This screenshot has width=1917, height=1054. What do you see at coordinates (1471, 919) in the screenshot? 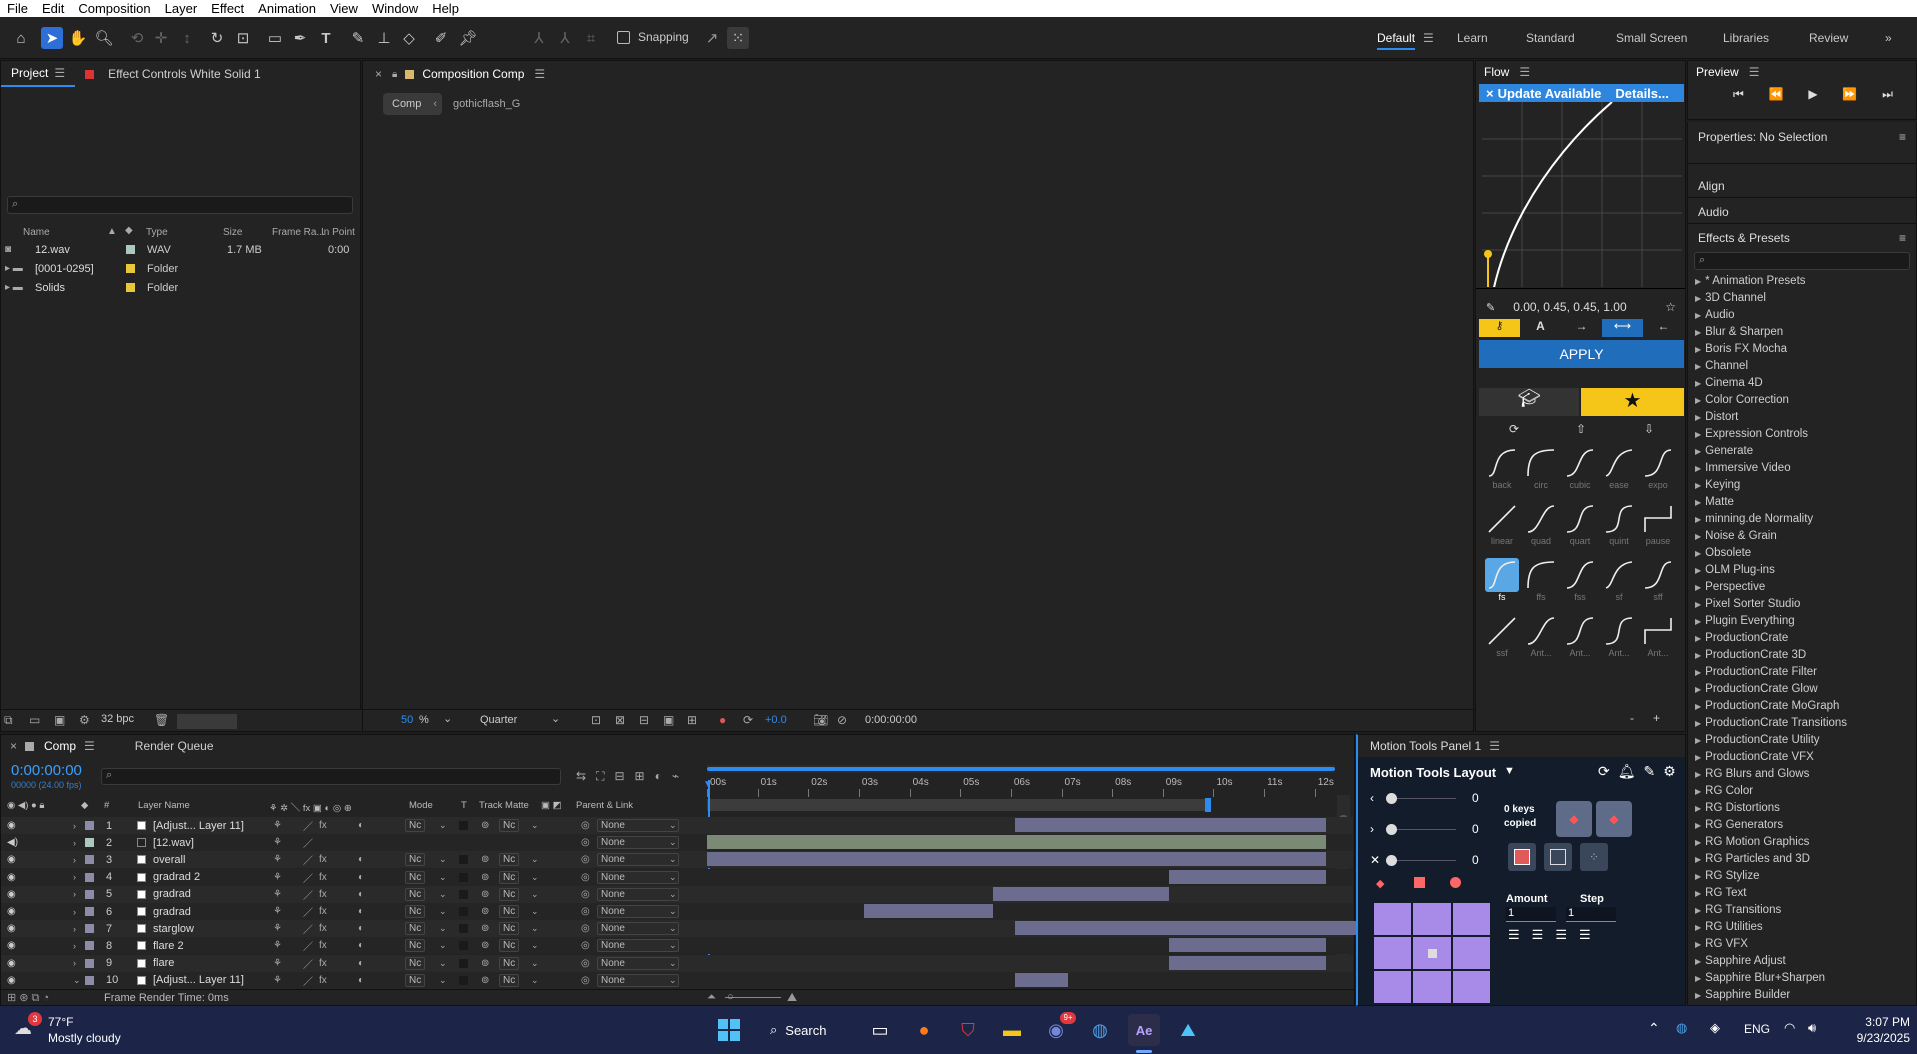
I see `anchor-top-right` at bounding box center [1471, 919].